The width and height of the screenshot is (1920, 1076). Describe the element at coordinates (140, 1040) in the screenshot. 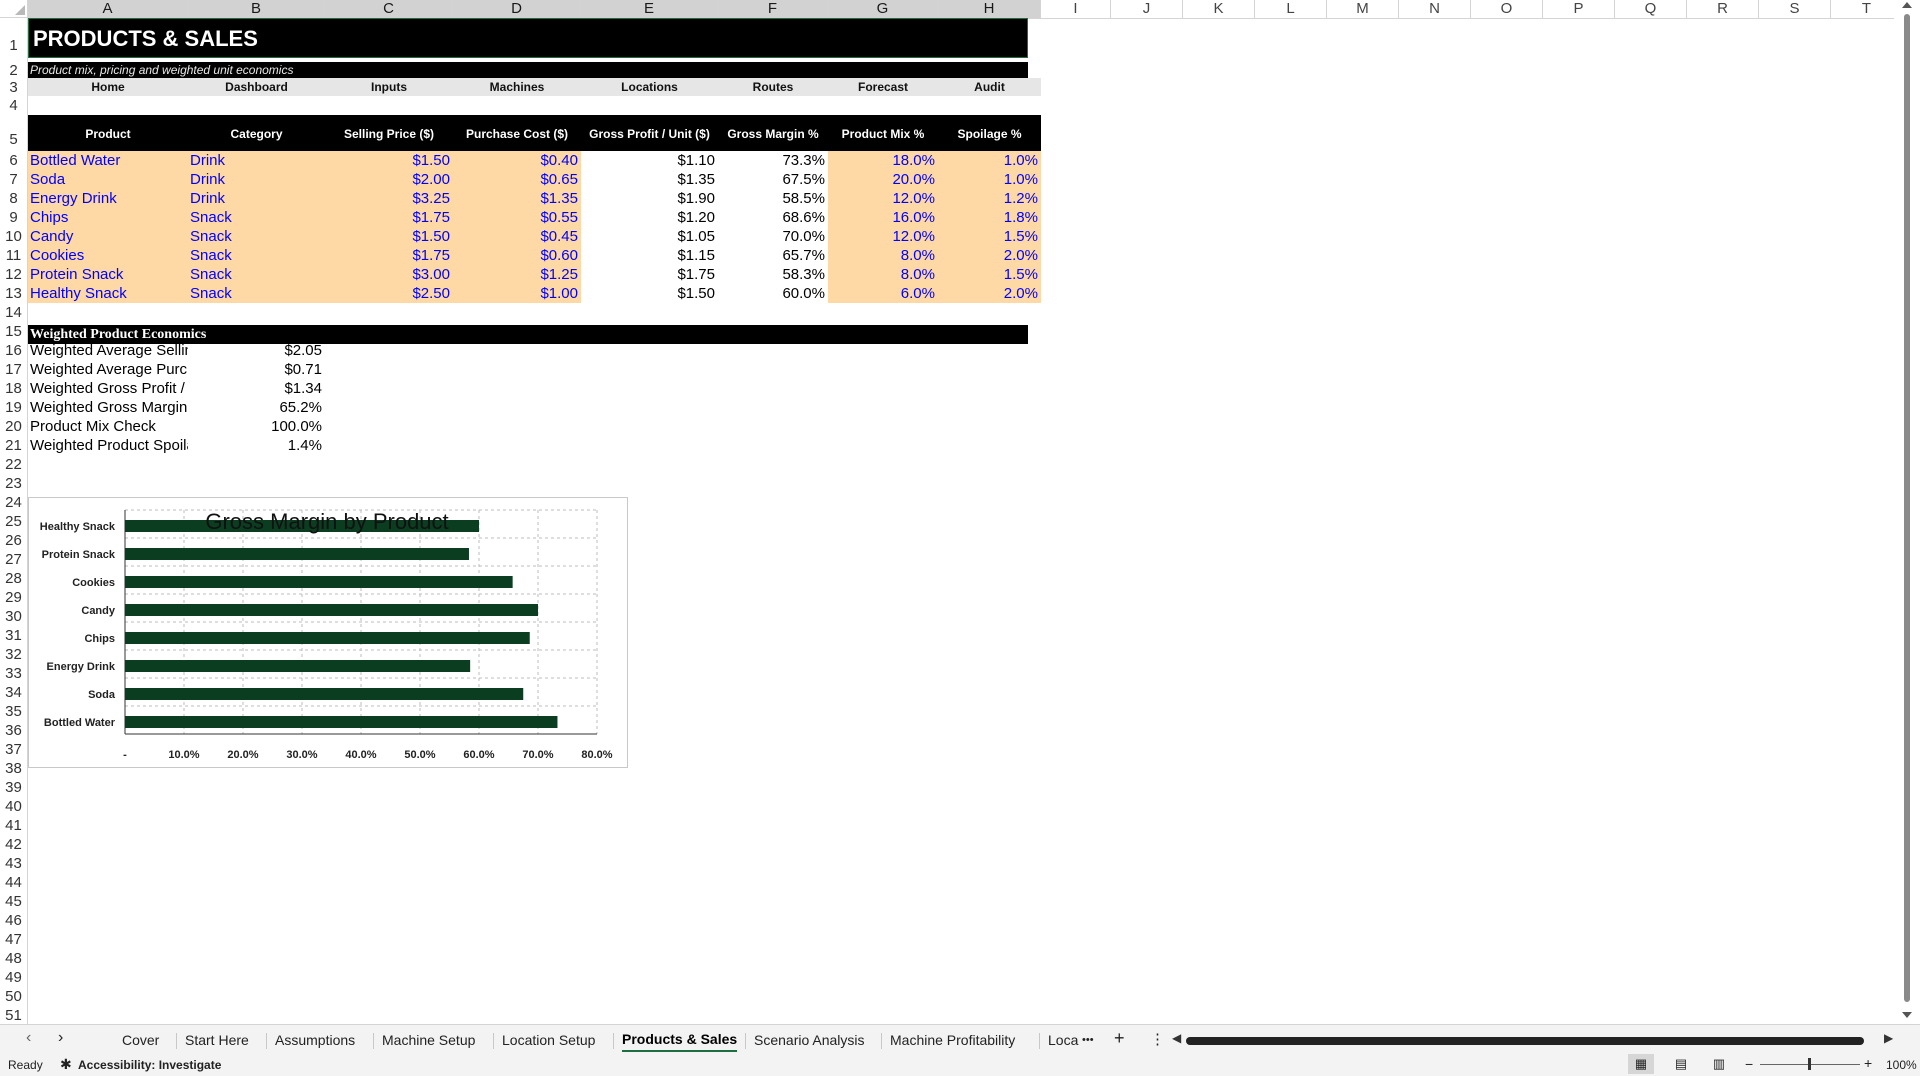

I see `tab-cover: Cover` at that location.